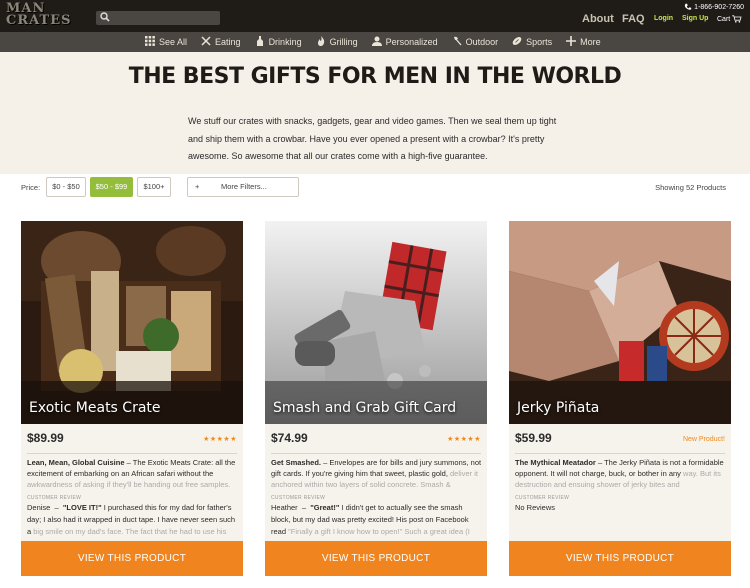  I want to click on cart-link: Cart, so click(729, 19).